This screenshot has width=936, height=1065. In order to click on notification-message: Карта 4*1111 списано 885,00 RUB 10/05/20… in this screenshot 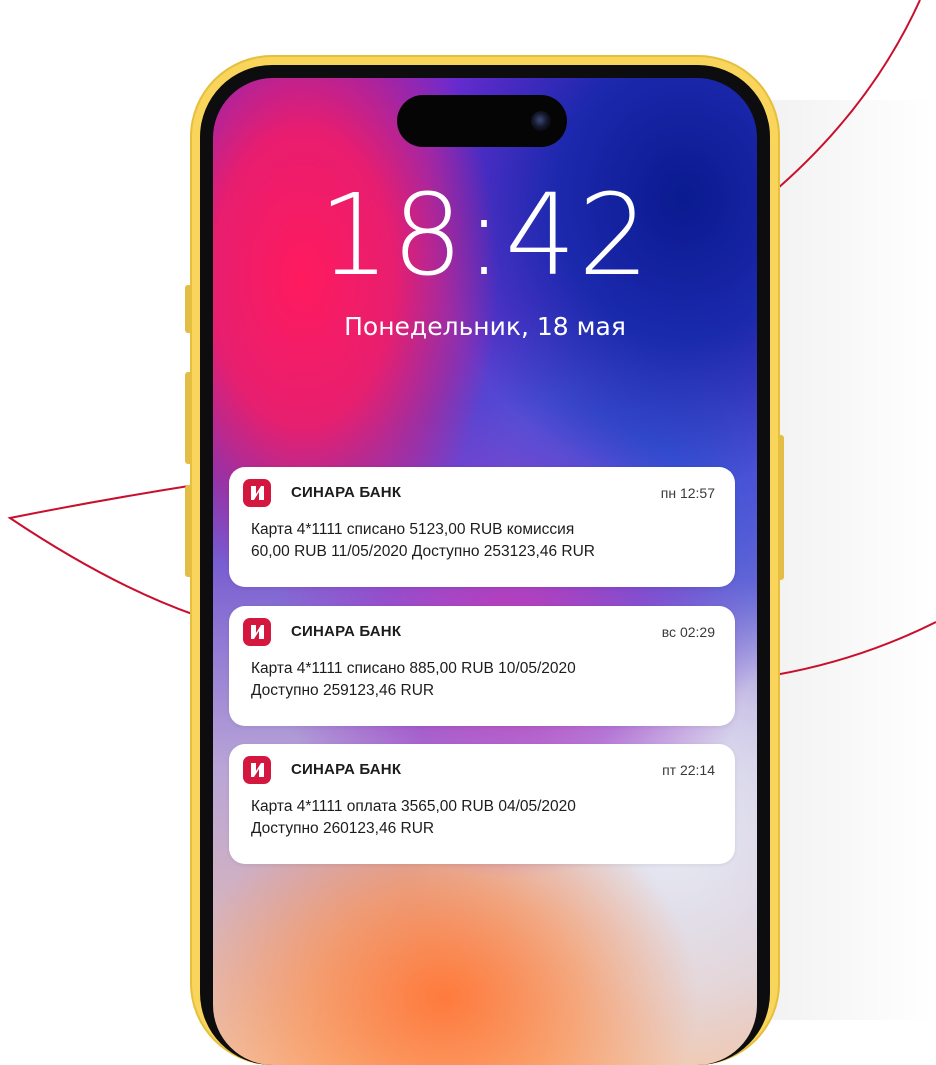, I will do `click(484, 680)`.